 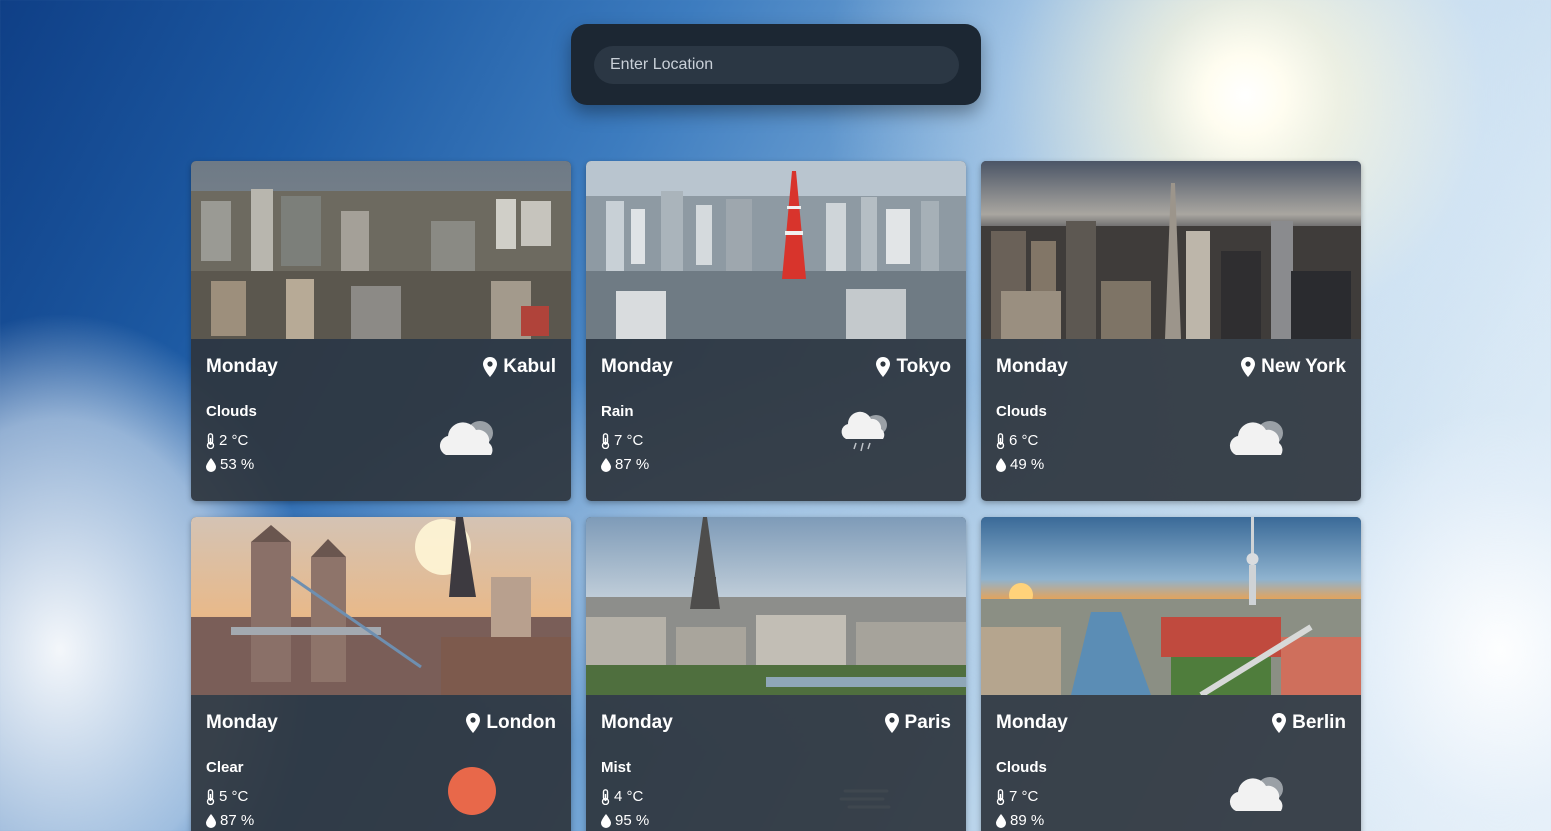 What do you see at coordinates (616, 767) in the screenshot?
I see `condition-label: Mist` at bounding box center [616, 767].